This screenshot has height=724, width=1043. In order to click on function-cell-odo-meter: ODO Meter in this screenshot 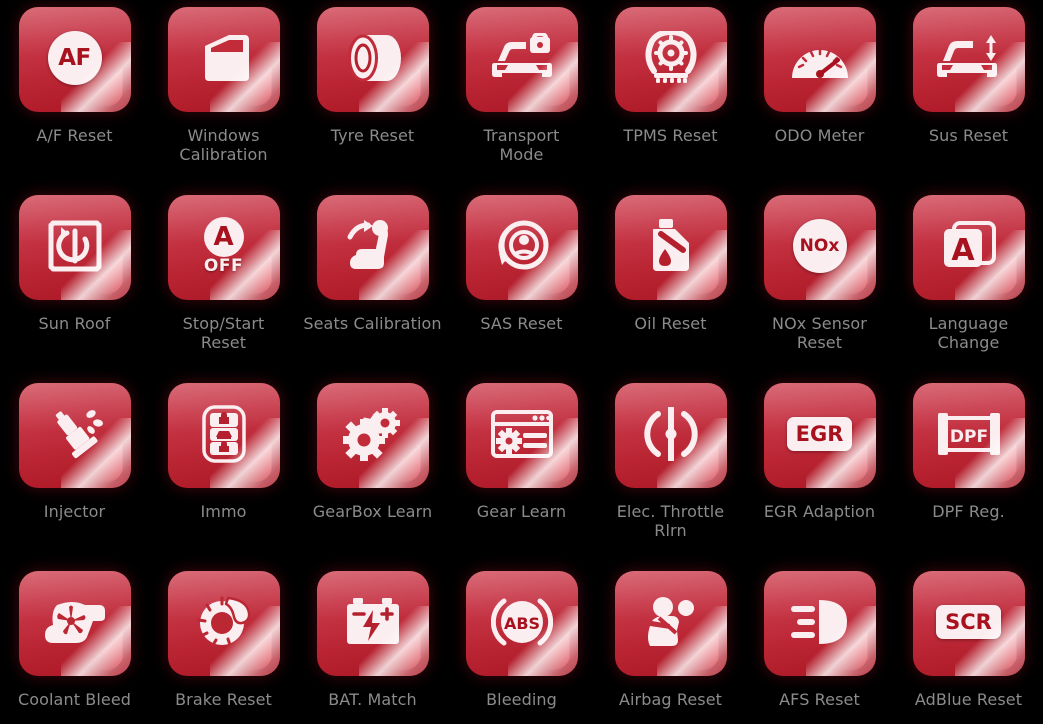, I will do `click(819, 101)`.